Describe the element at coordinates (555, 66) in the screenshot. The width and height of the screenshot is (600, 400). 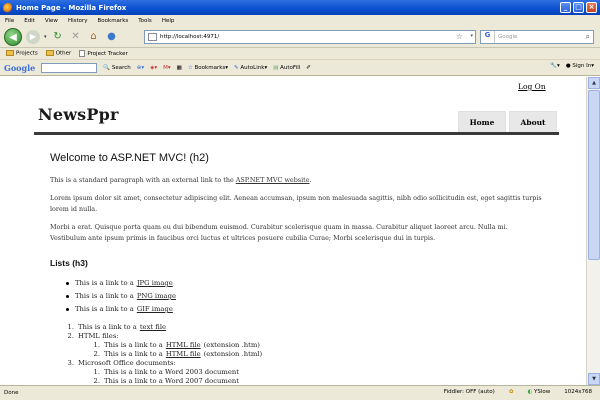
I see `settings-wrench-icon: 🔧▾` at that location.